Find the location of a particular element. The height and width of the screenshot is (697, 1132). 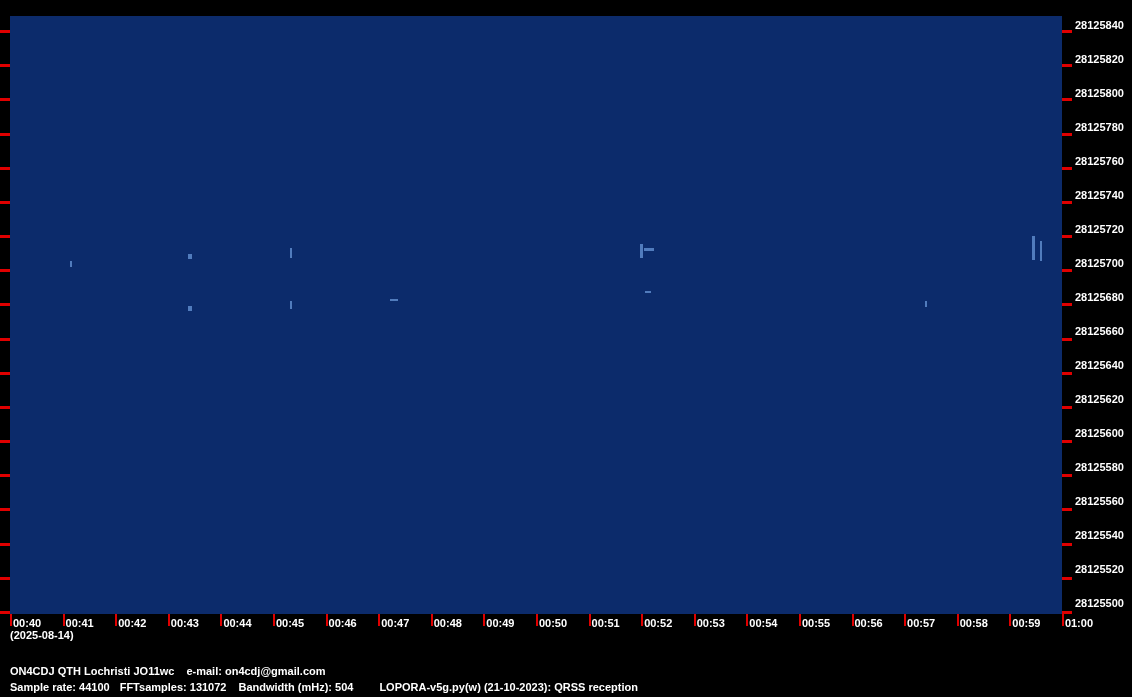

info-text: e-mail: on4cdj@gmail.com is located at coordinates (256, 671).